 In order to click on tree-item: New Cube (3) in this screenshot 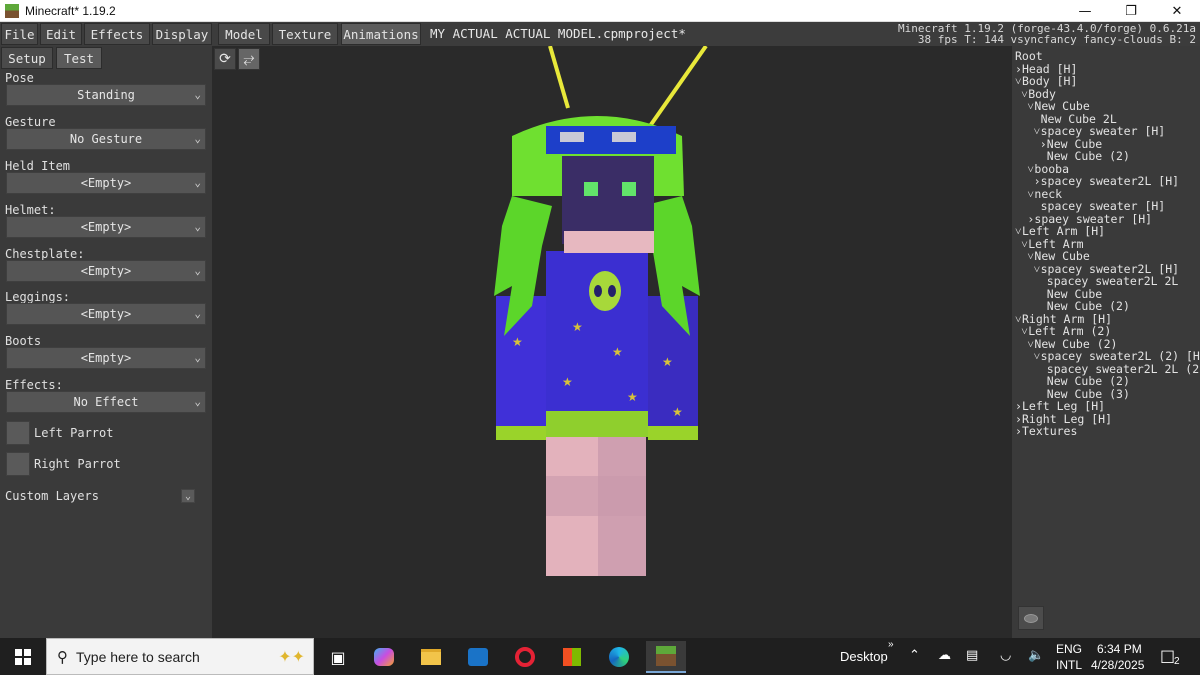, I will do `click(1085, 394)`.